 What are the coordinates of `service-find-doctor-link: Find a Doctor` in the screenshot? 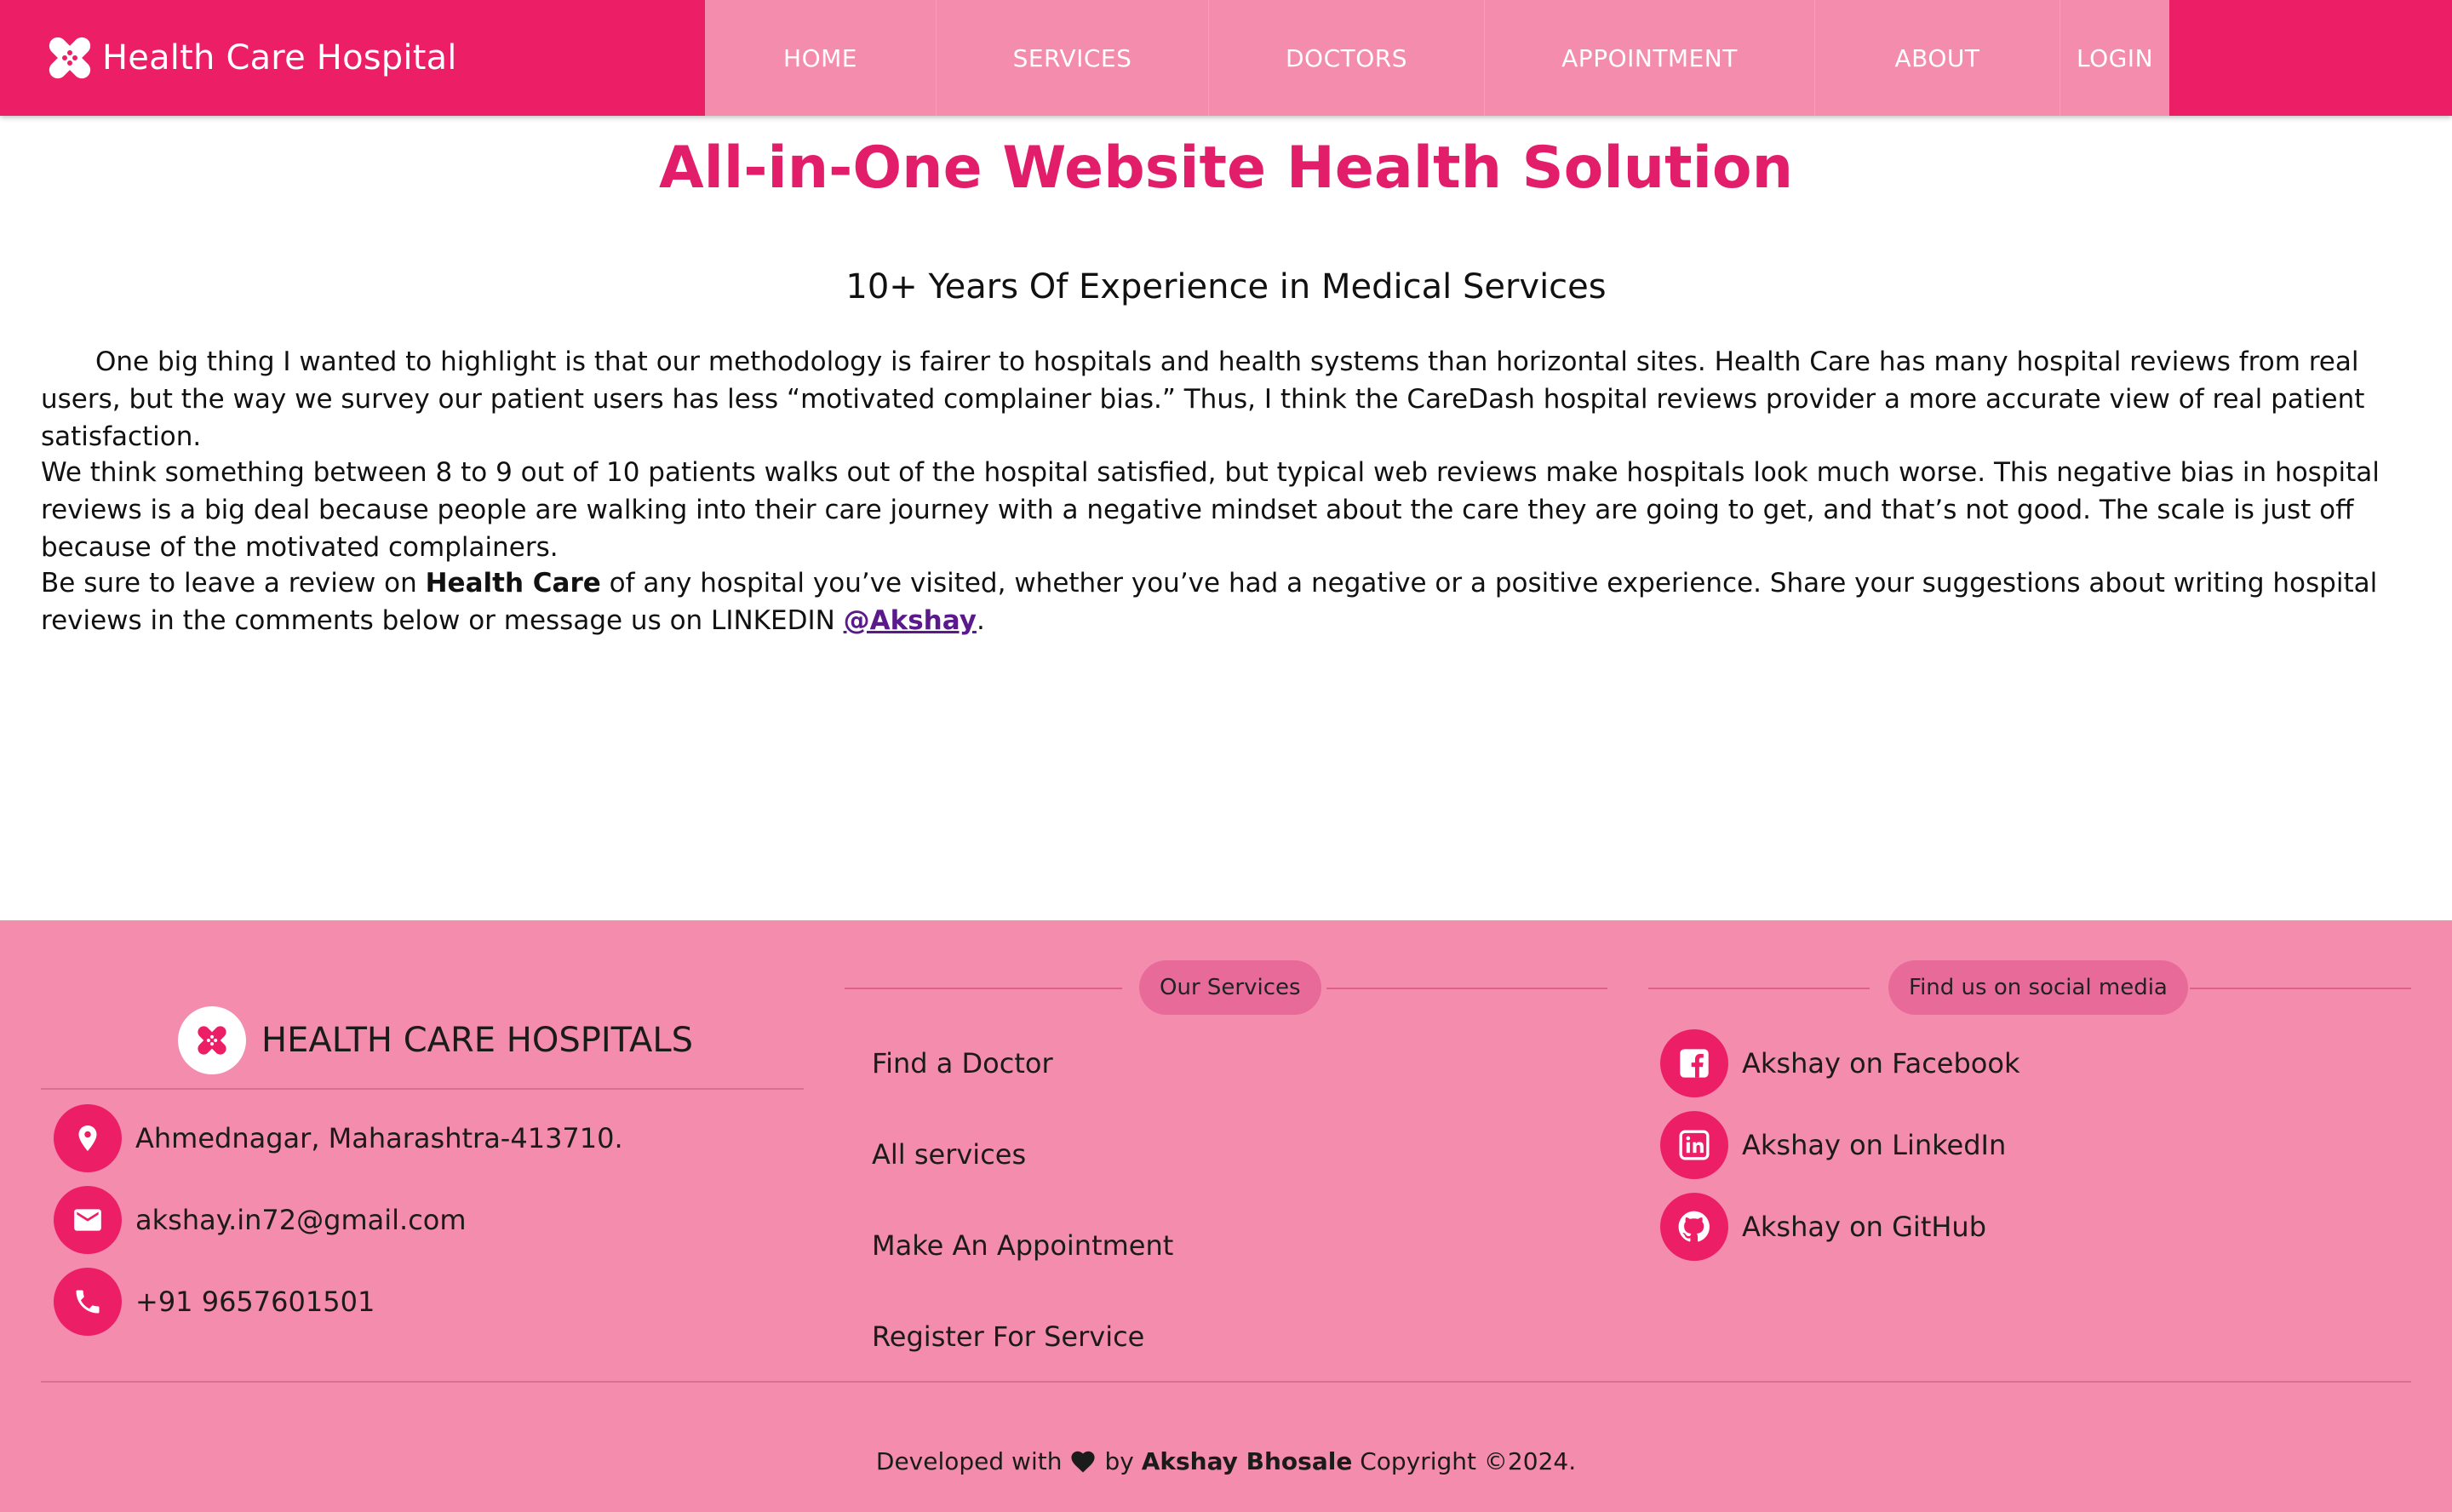 It's located at (962, 1063).